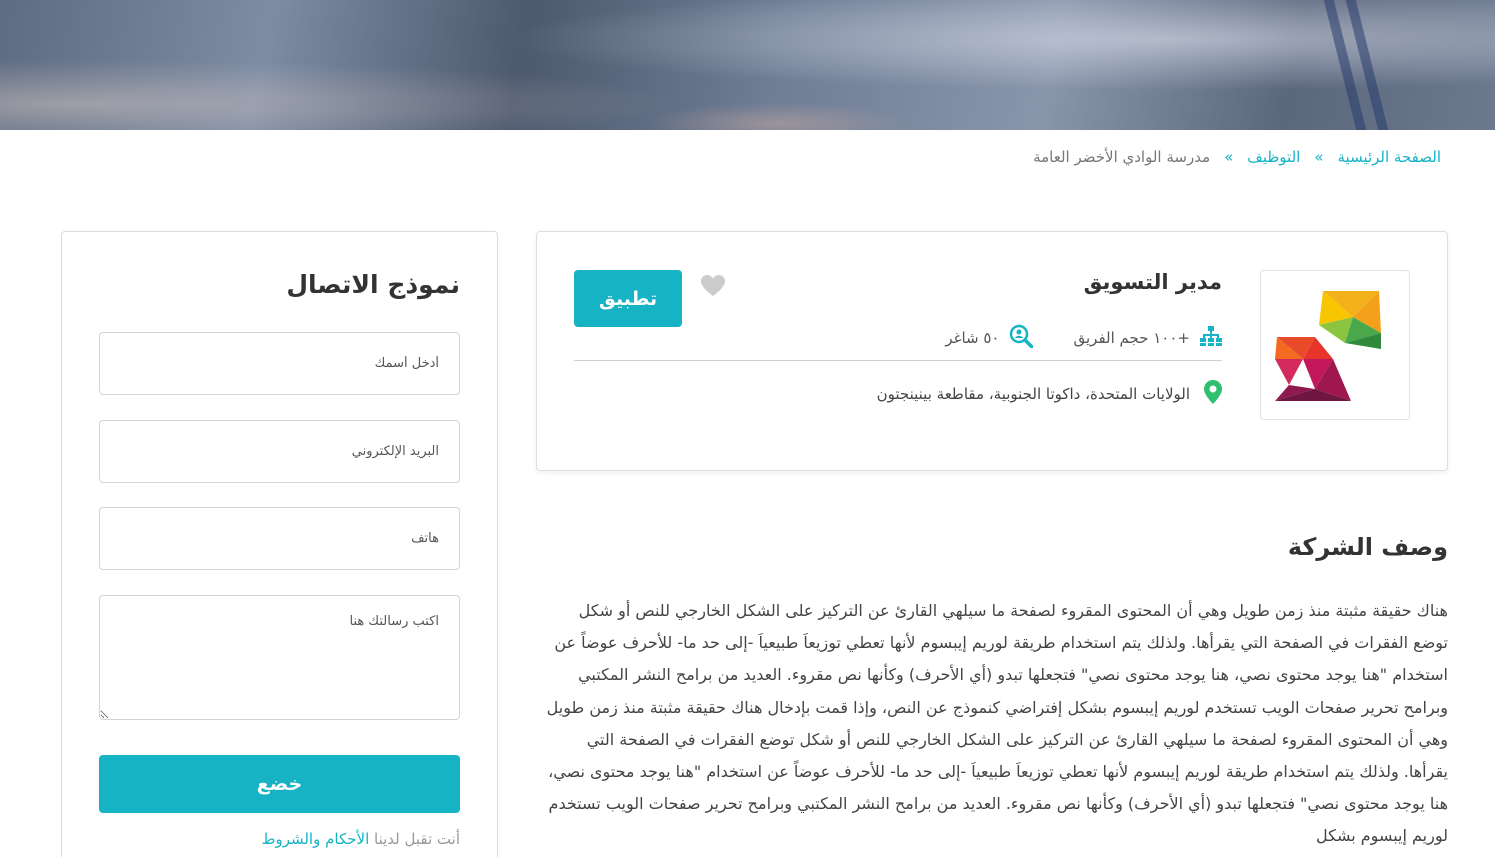 The image size is (1495, 857). I want to click on location-pin-icon, so click(1213, 394).